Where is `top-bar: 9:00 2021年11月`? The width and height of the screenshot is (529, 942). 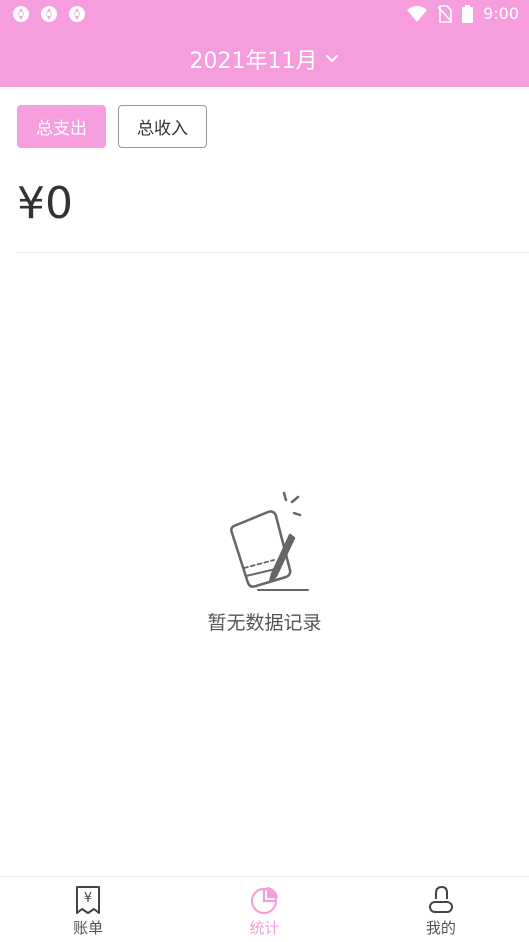 top-bar: 9:00 2021年11月 is located at coordinates (264, 43).